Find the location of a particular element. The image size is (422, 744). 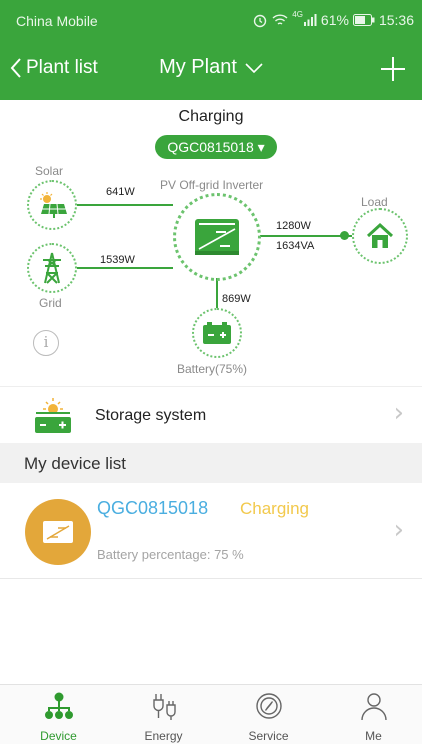

bottom-tab-bar: Device Energy Service Me is located at coordinates (211, 714).